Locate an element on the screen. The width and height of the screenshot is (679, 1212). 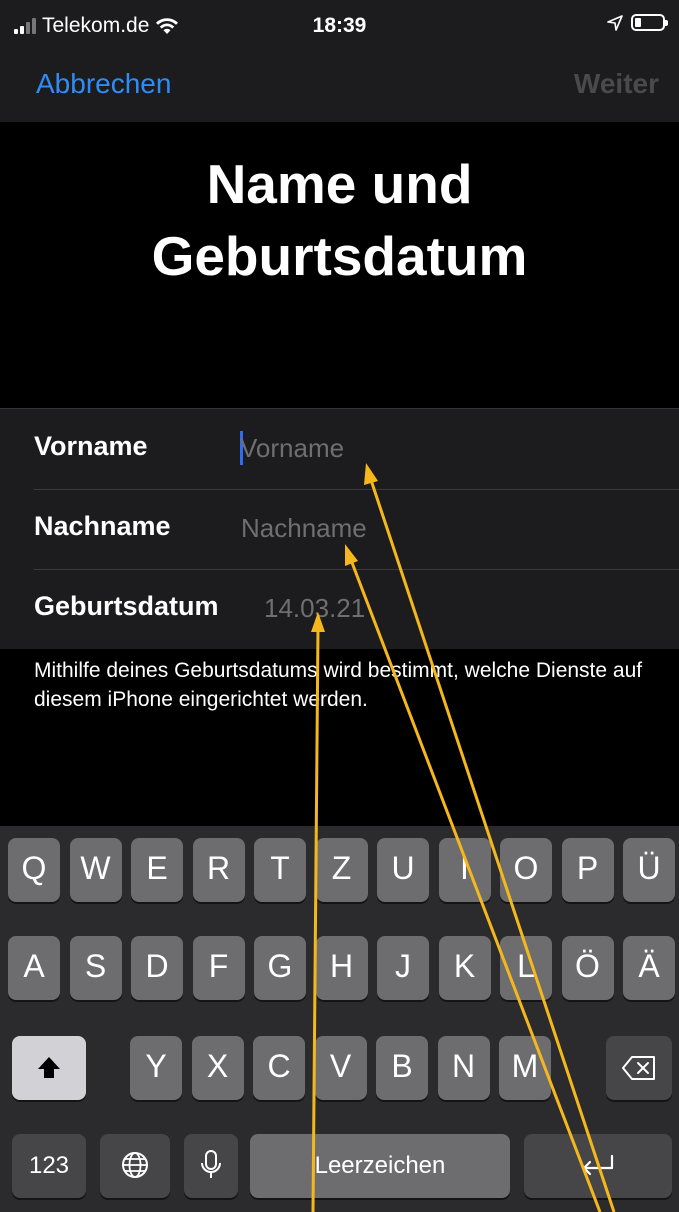
birthdate-row: Geburtsdatum 14.03.21 is located at coordinates (356, 609).